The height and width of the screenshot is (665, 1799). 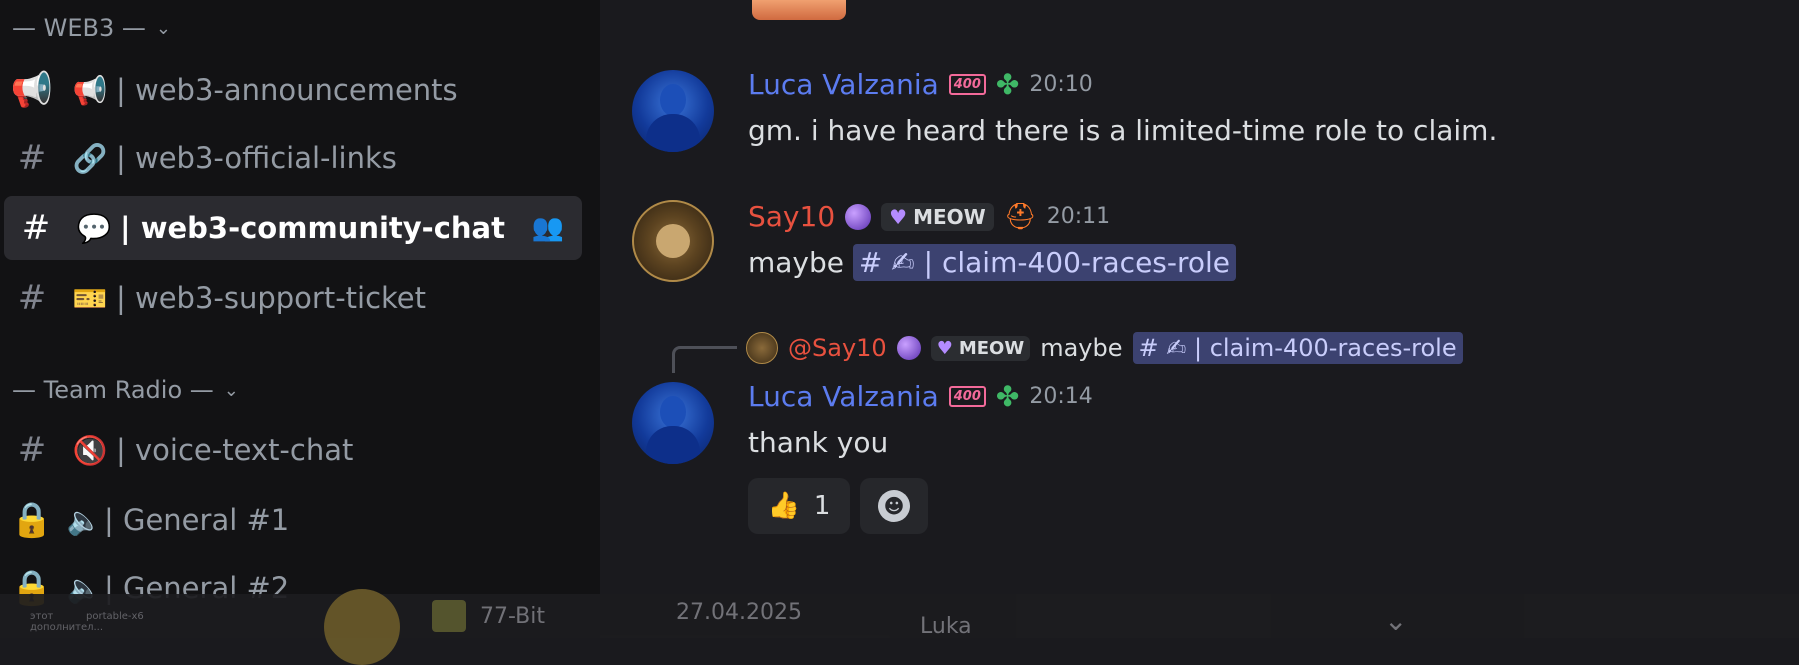 I want to click on reply-connector, so click(x=704, y=359).